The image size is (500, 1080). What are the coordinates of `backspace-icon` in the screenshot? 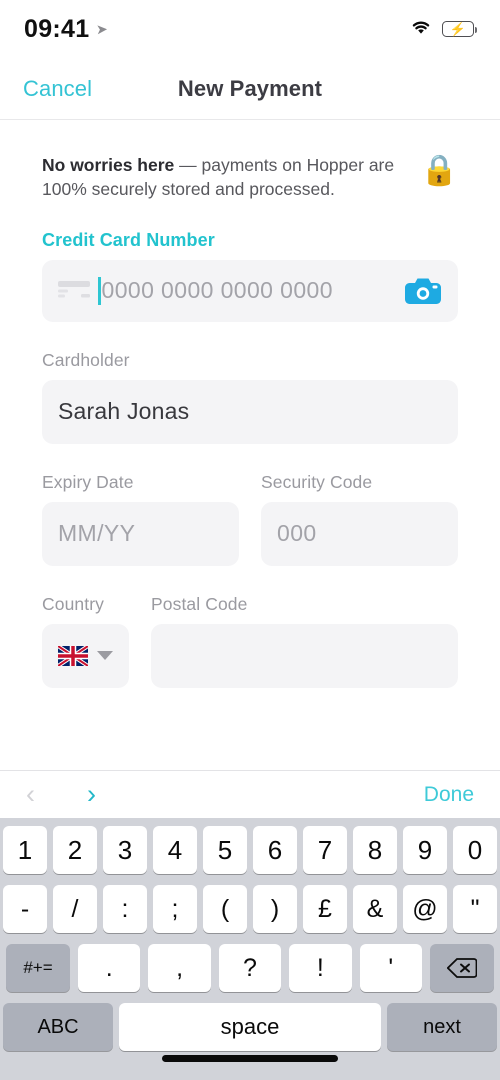 It's located at (462, 968).